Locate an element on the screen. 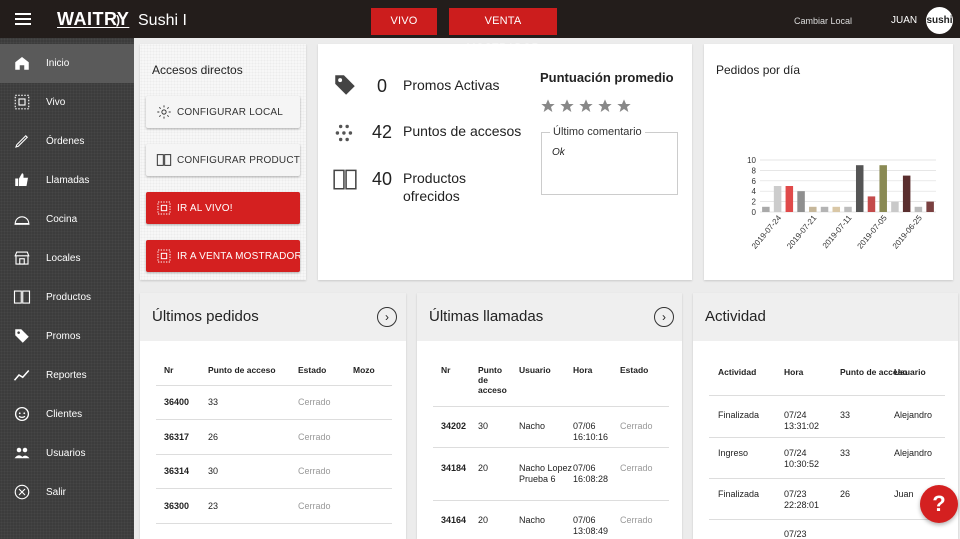 The height and width of the screenshot is (539, 960). sidebar-item-clientes: Clientes is located at coordinates (67, 414).